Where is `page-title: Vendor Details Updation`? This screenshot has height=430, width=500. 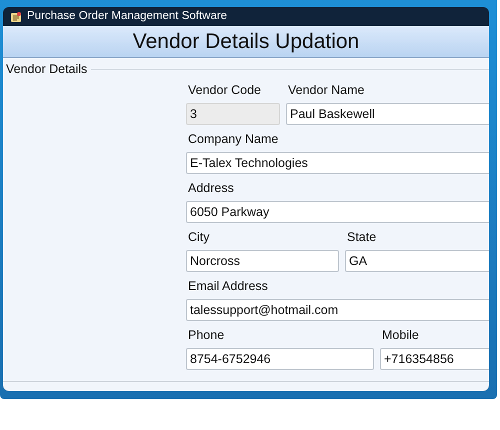 page-title: Vendor Details Updation is located at coordinates (246, 42).